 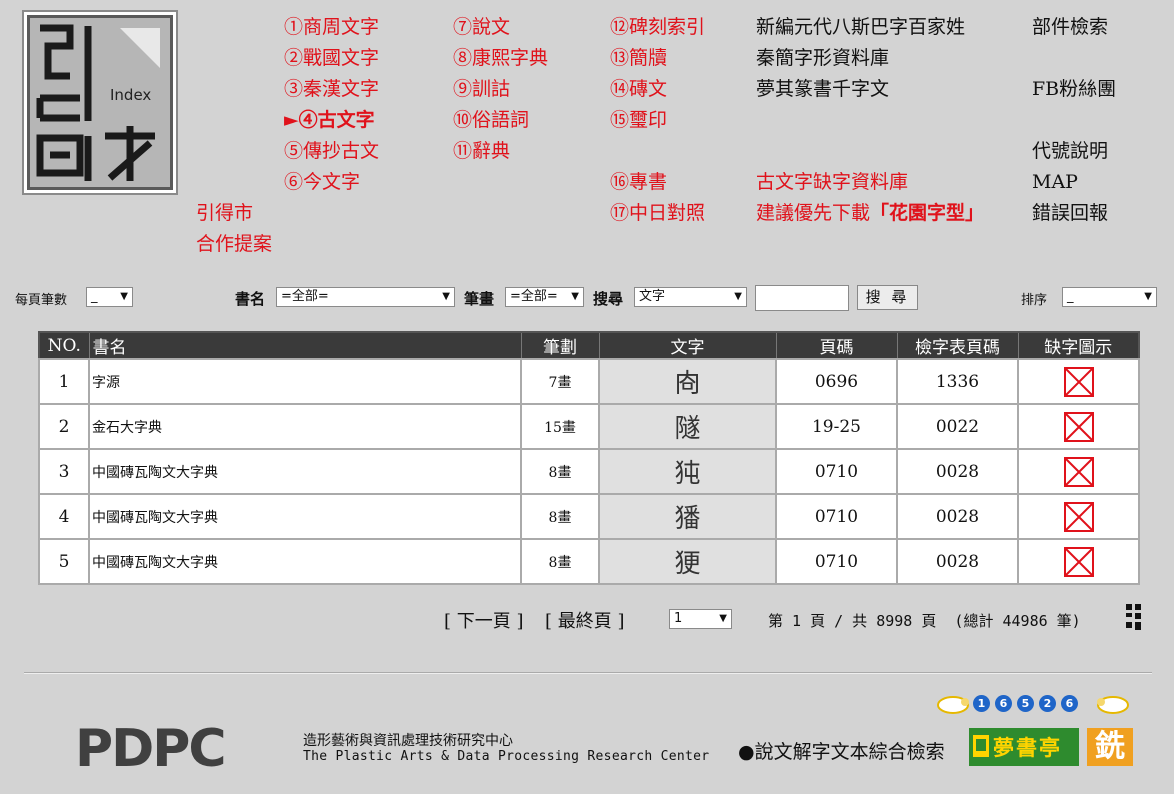 What do you see at coordinates (481, 151) in the screenshot?
I see `nav-dictionary: ⑪辭典` at bounding box center [481, 151].